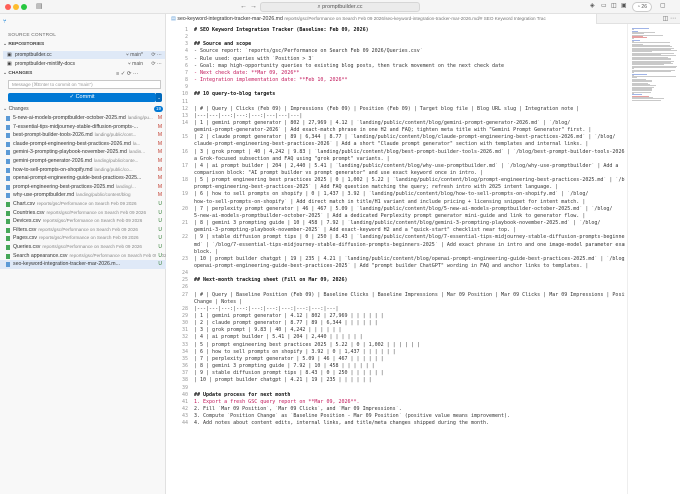  Describe the element at coordinates (396, 44) in the screenshot. I see `editor-line: 3 ## Source and scope` at that location.